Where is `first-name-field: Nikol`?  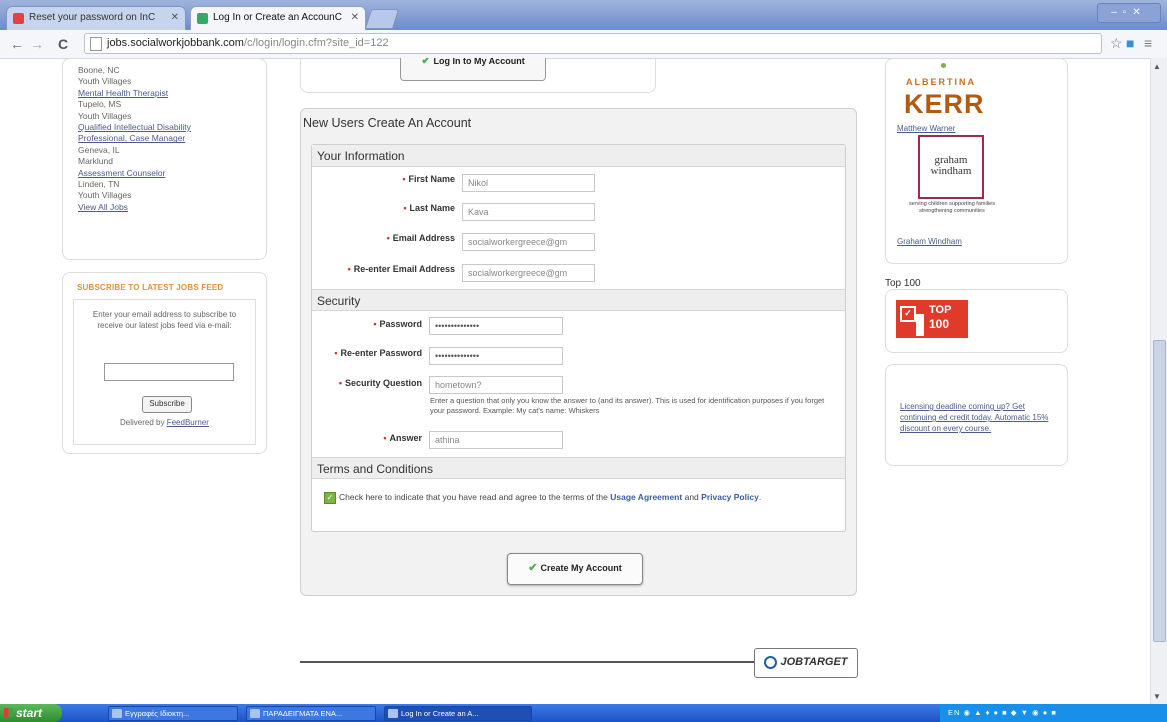
first-name-field: Nikol is located at coordinates (528, 183).